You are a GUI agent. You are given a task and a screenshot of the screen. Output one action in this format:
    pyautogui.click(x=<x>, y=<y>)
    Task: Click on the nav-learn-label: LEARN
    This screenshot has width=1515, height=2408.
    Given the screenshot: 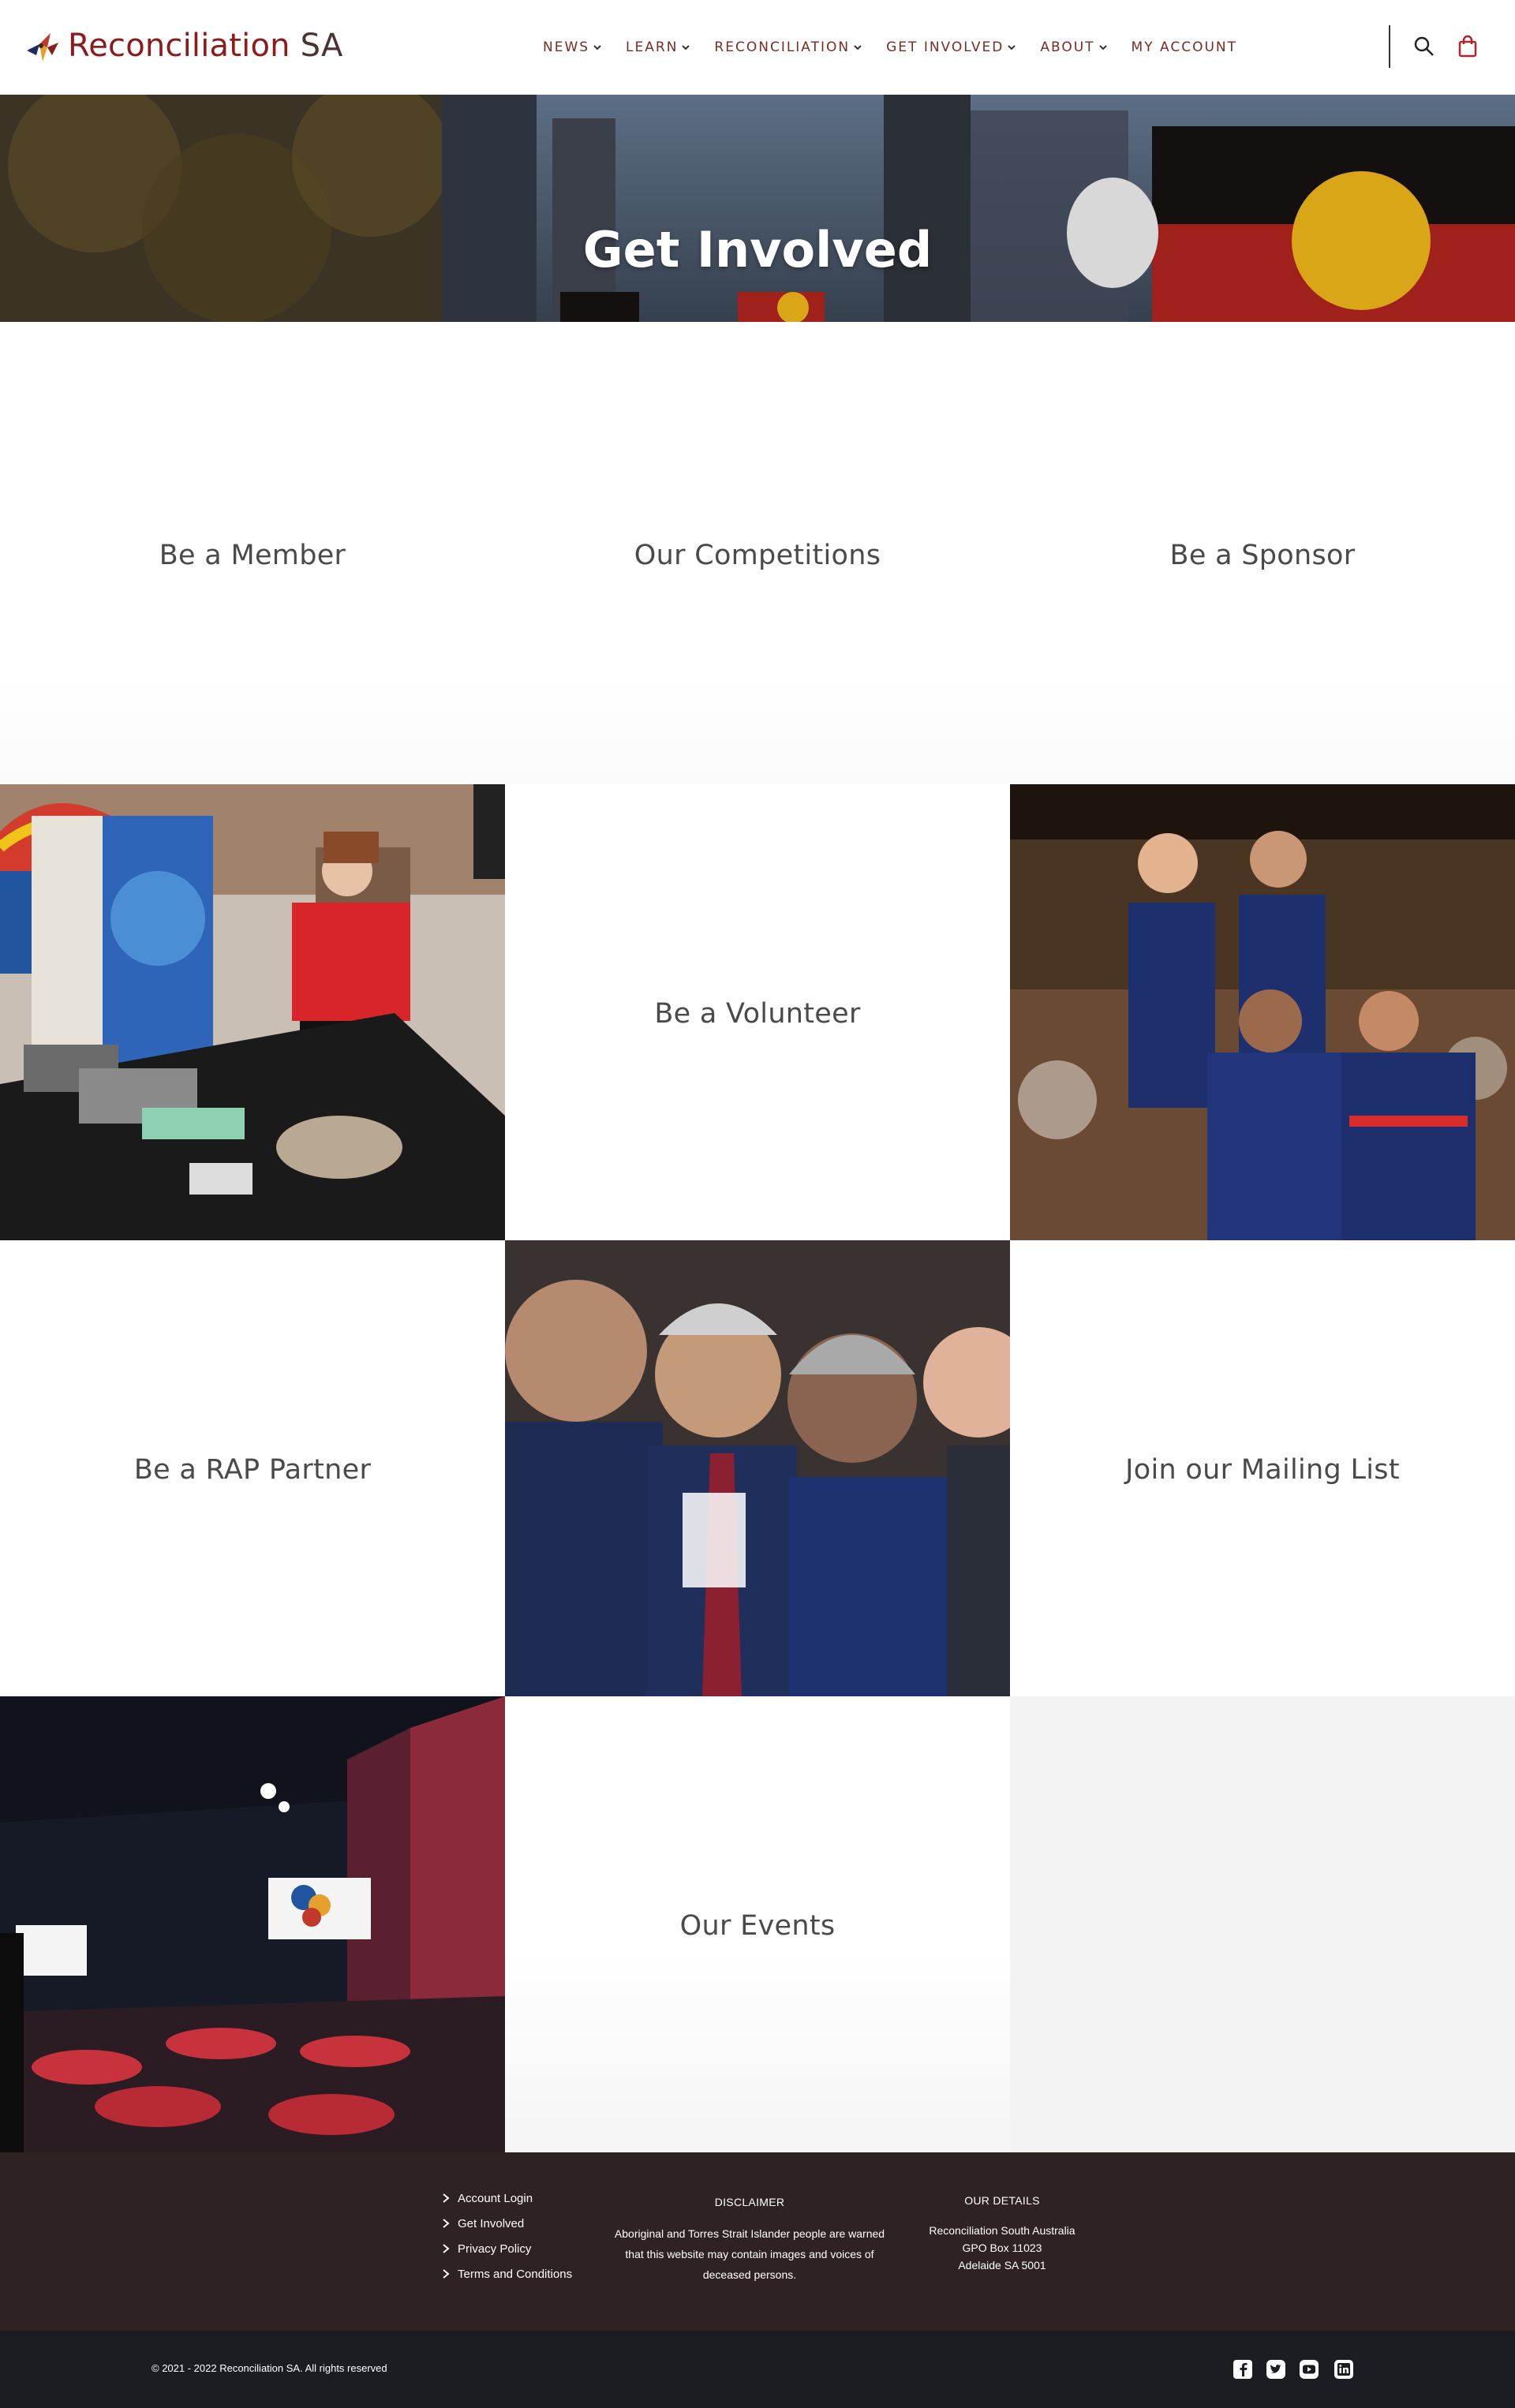 What is the action you would take?
    pyautogui.click(x=652, y=47)
    